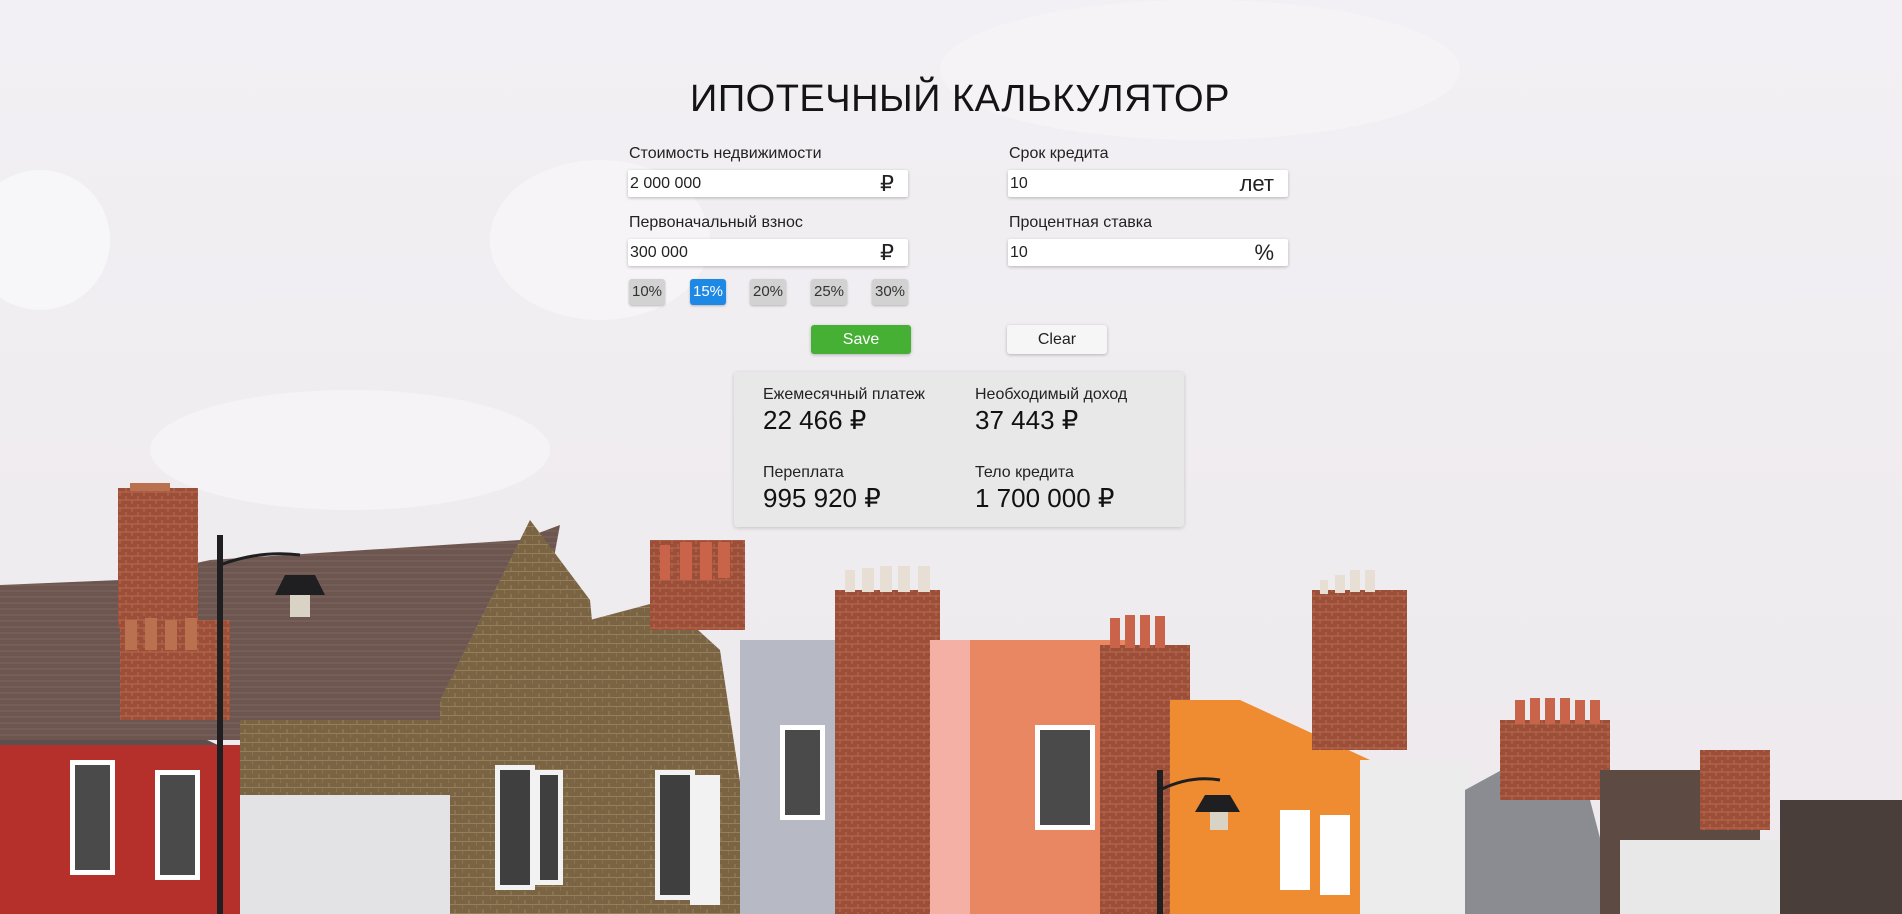 The height and width of the screenshot is (914, 1902). I want to click on interest-rate-label: Процентная ставка, so click(1080, 222).